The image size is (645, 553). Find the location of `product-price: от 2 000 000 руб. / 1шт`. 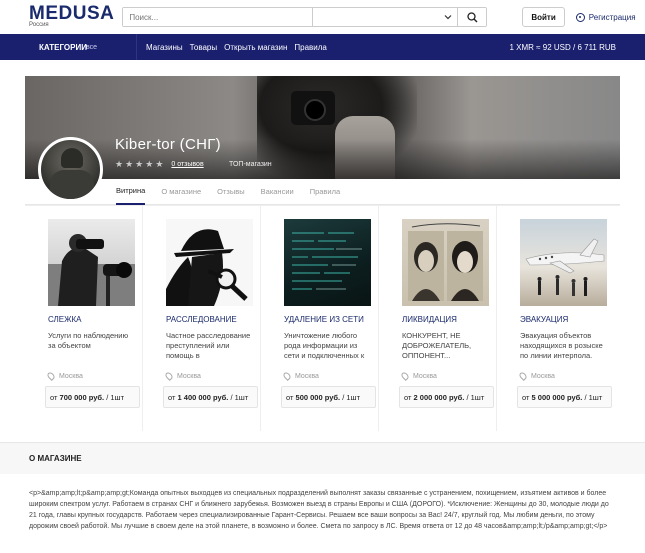

product-price: от 2 000 000 руб. / 1шт is located at coordinates (446, 397).